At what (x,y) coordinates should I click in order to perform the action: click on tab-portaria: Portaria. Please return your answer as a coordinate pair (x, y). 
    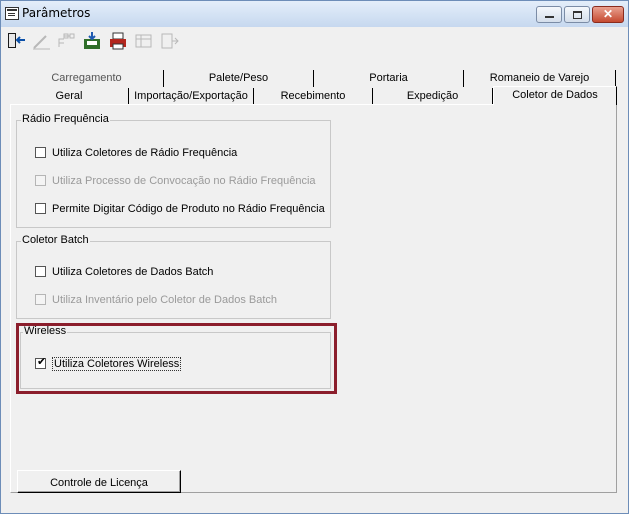
    Looking at the image, I should click on (389, 78).